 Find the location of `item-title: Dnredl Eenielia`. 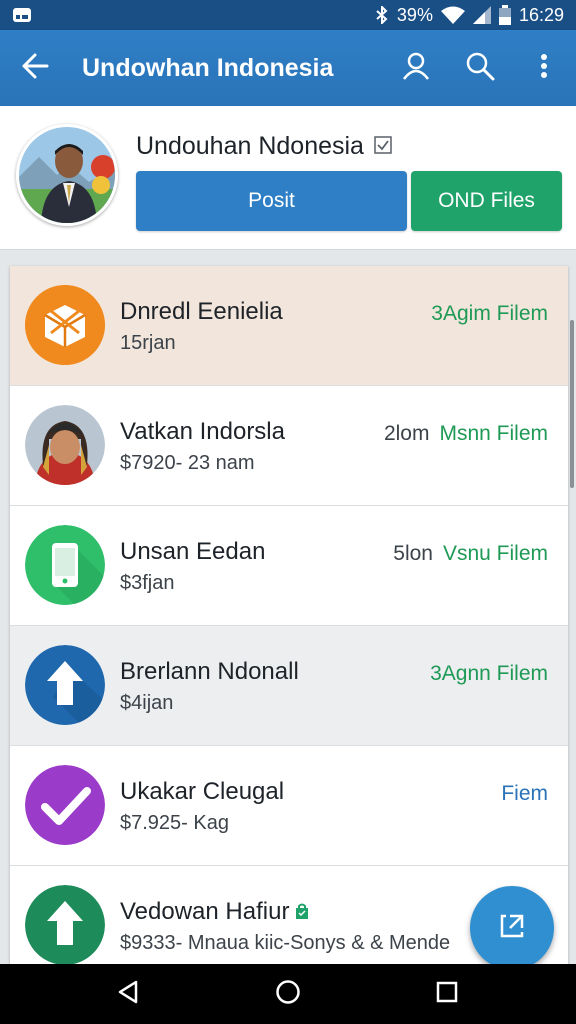

item-title: Dnredl Eenielia is located at coordinates (201, 311).